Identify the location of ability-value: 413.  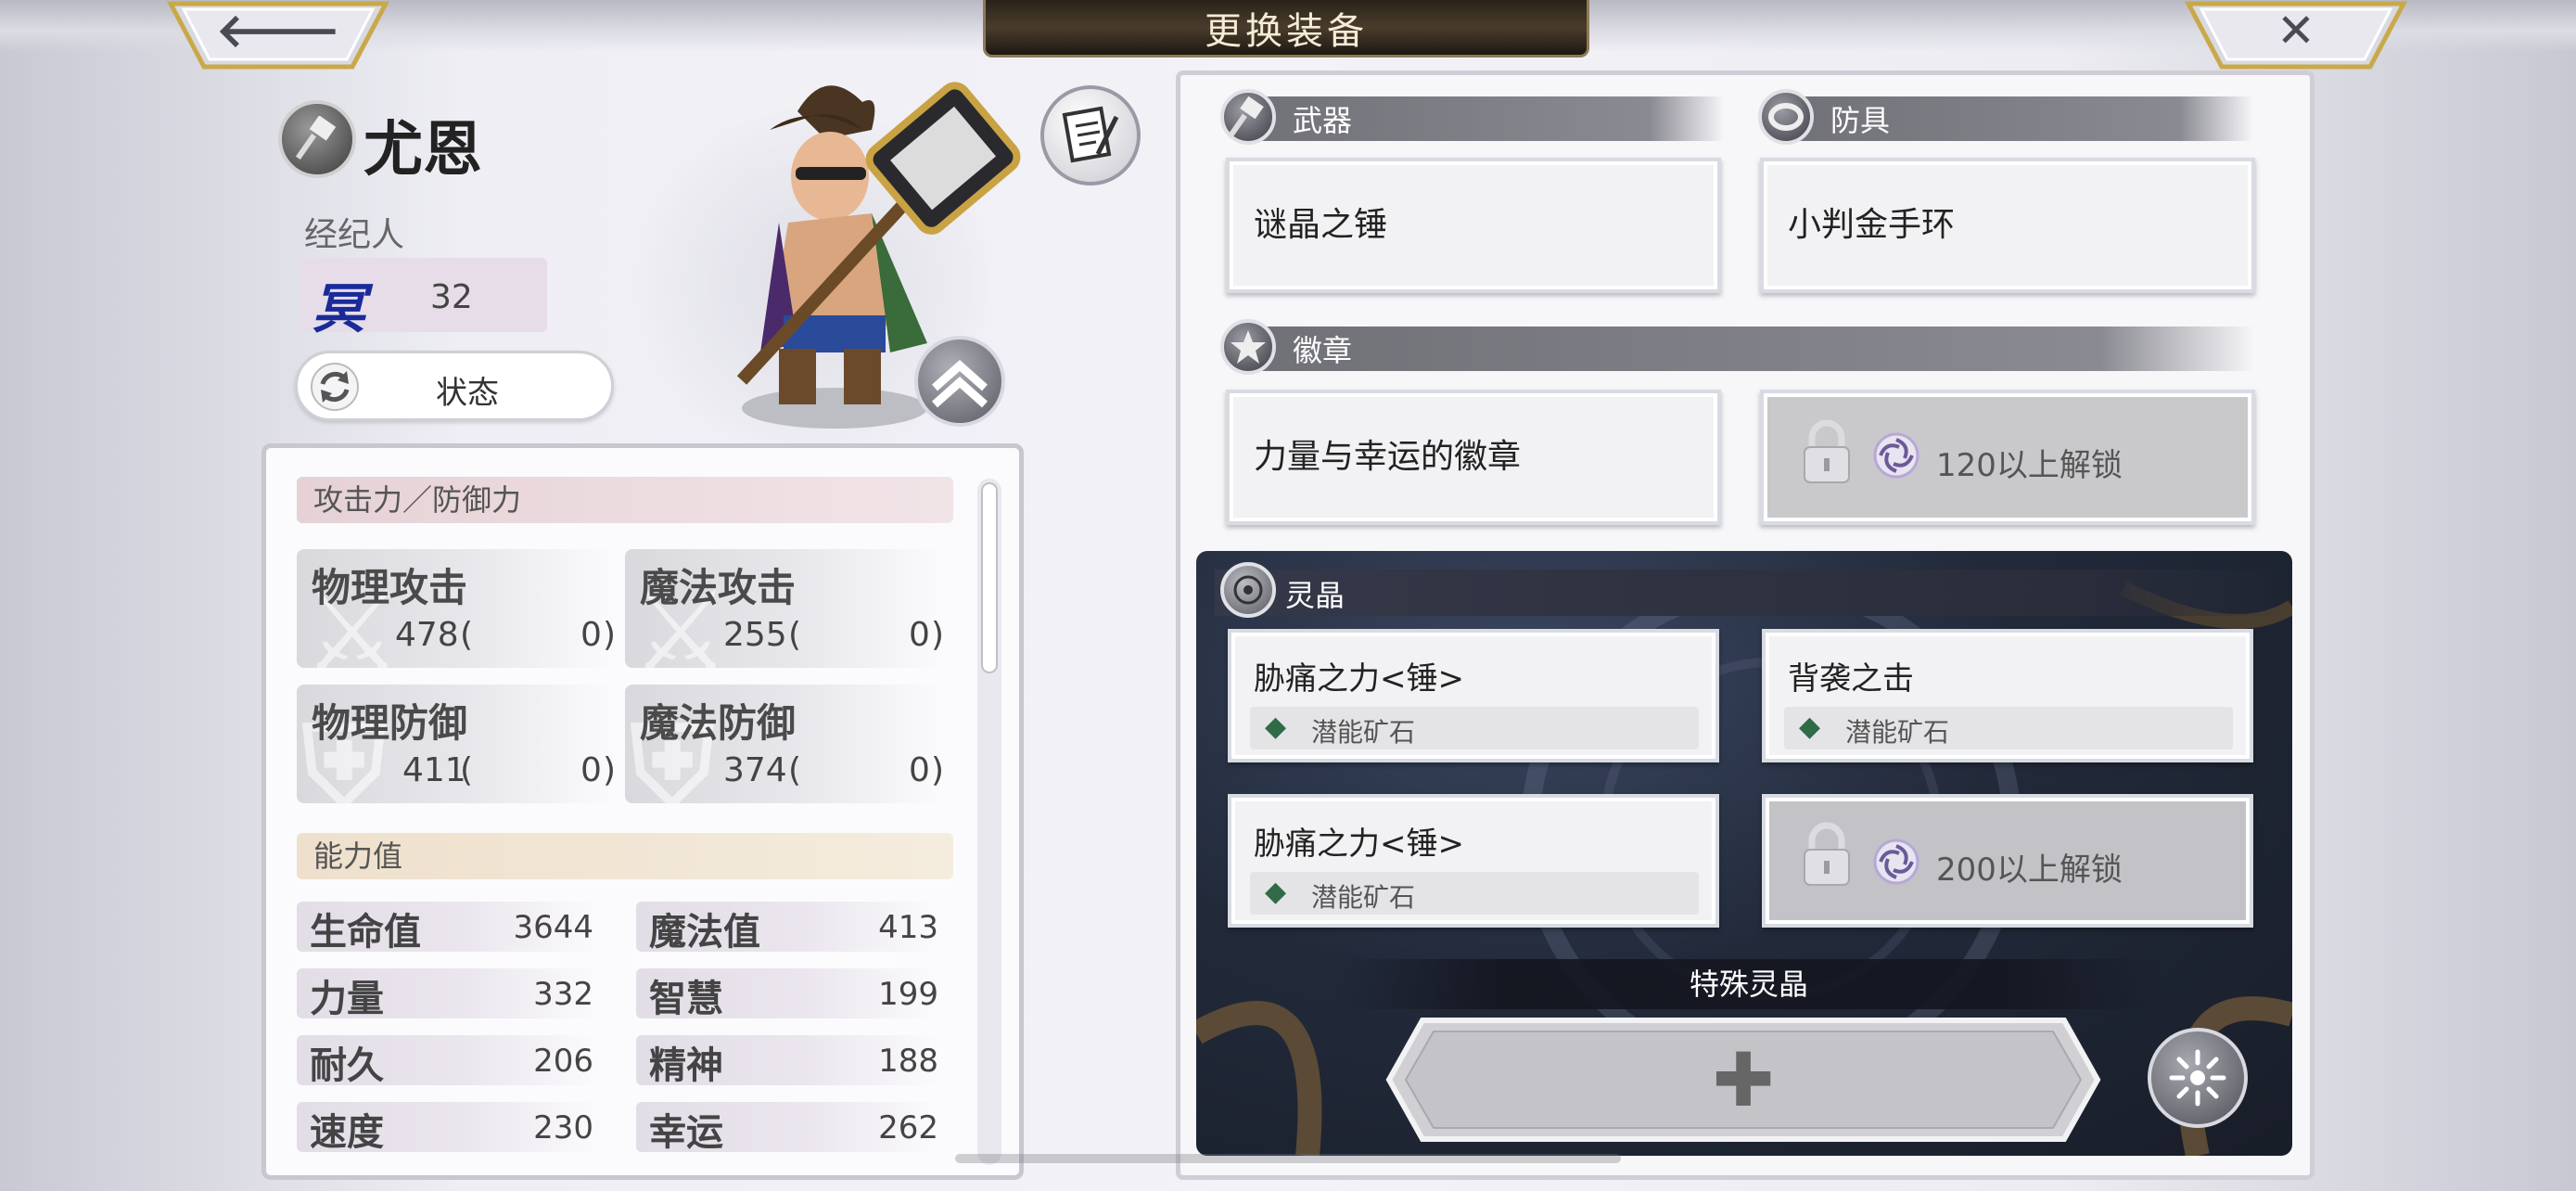
(908, 927).